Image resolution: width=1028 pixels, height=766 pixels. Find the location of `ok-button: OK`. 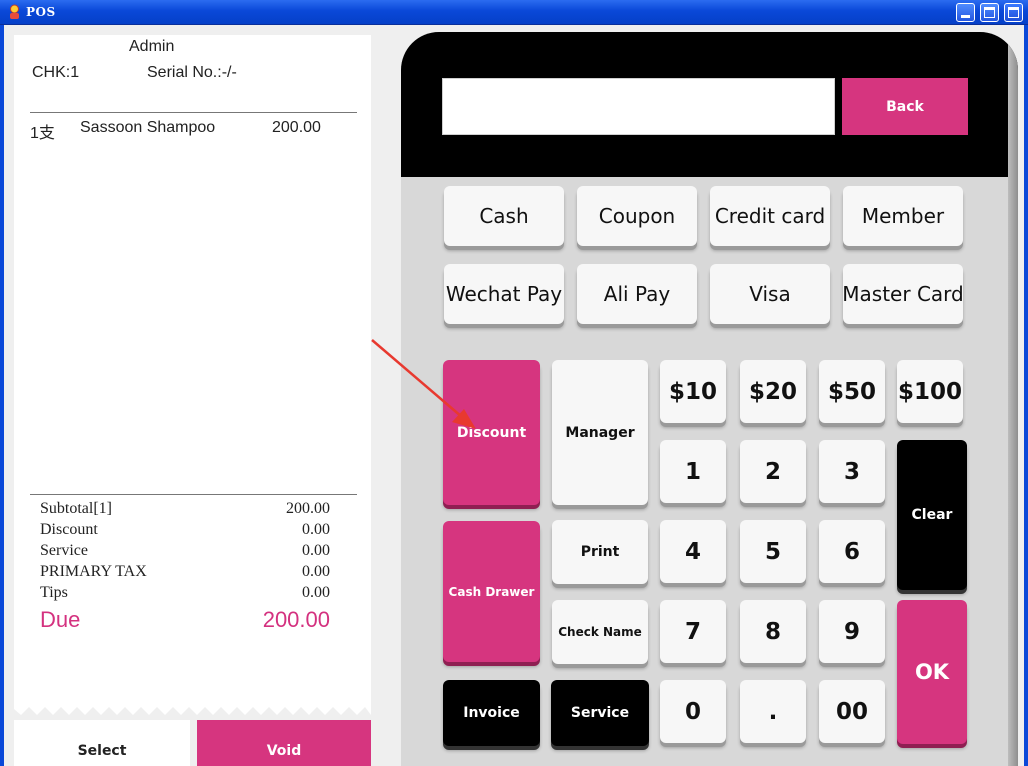

ok-button: OK is located at coordinates (932, 672).